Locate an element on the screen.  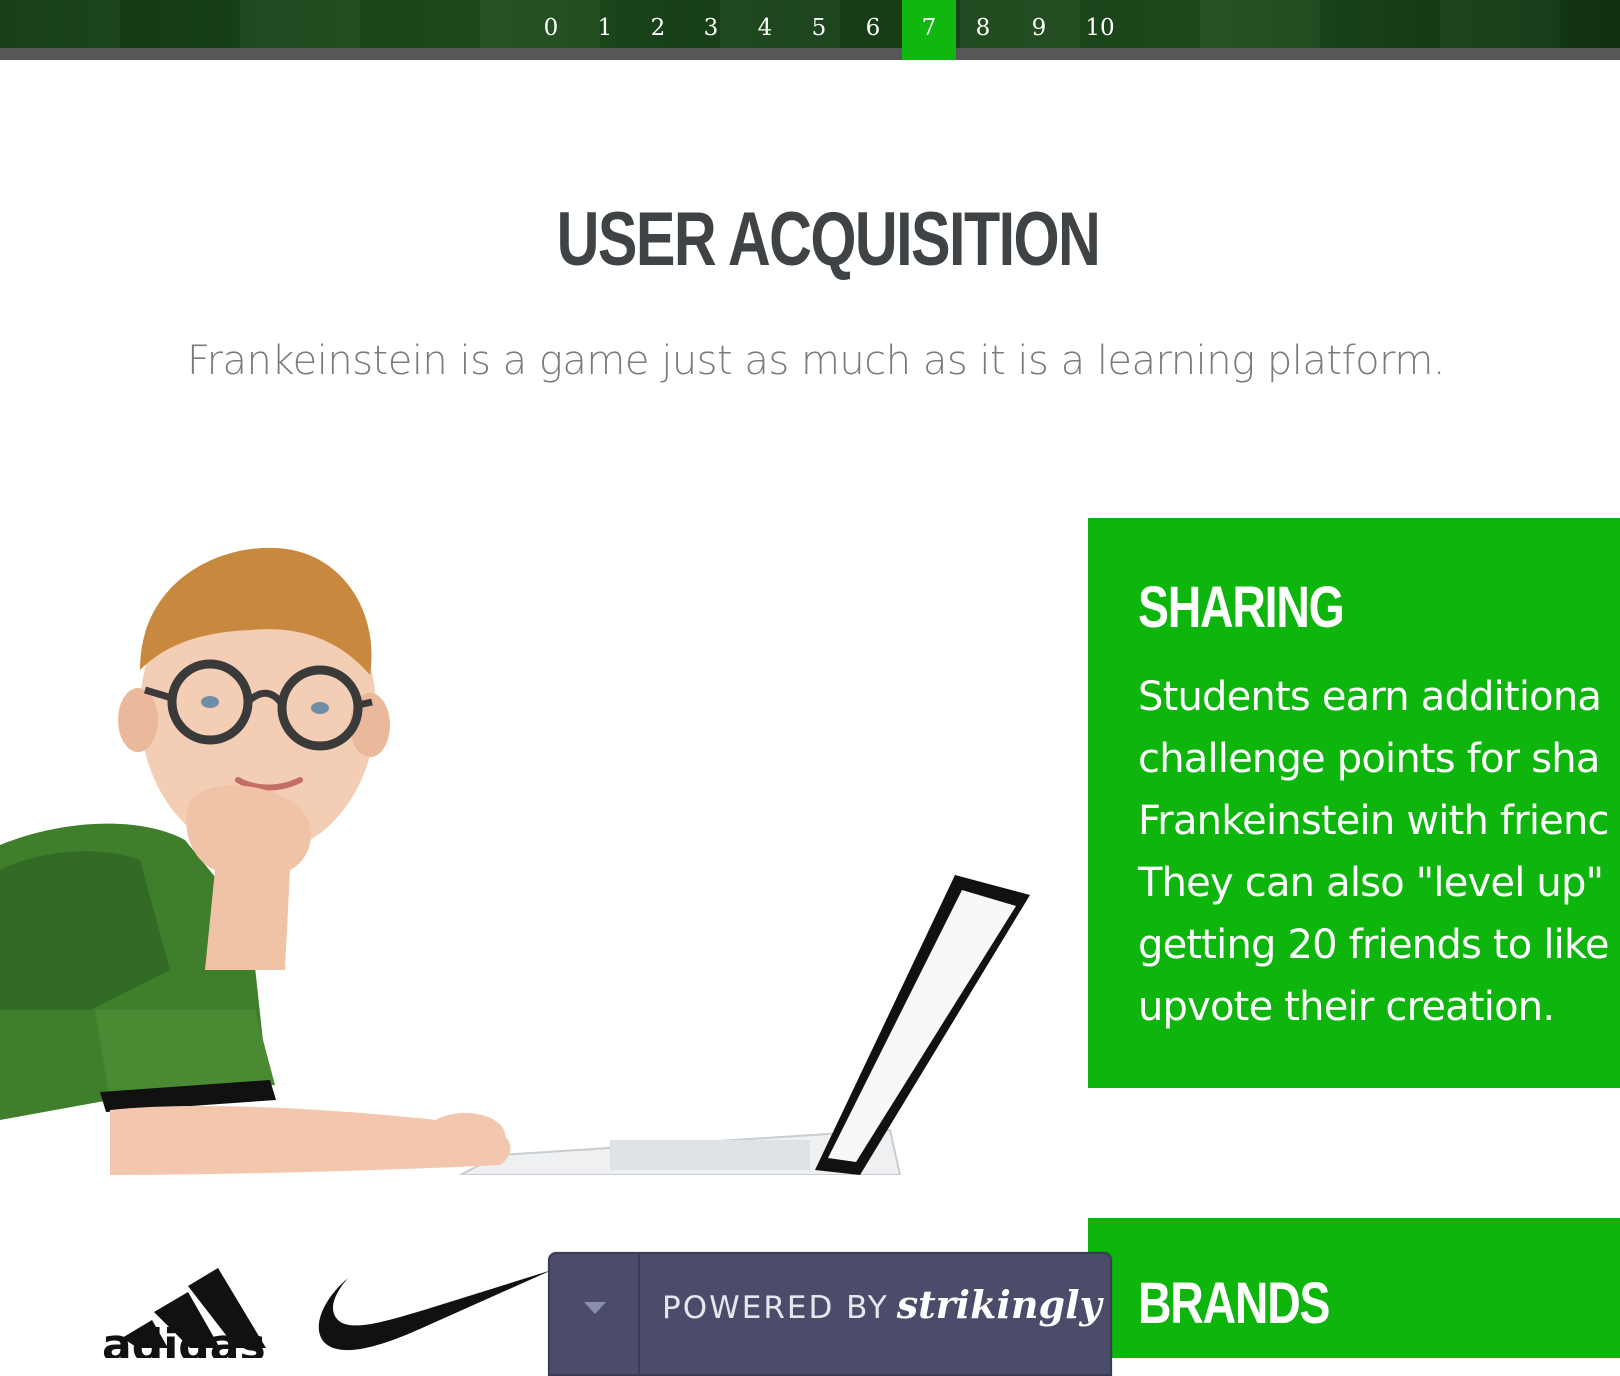
adidas-wordmark: adidas is located at coordinates (184, 1339).